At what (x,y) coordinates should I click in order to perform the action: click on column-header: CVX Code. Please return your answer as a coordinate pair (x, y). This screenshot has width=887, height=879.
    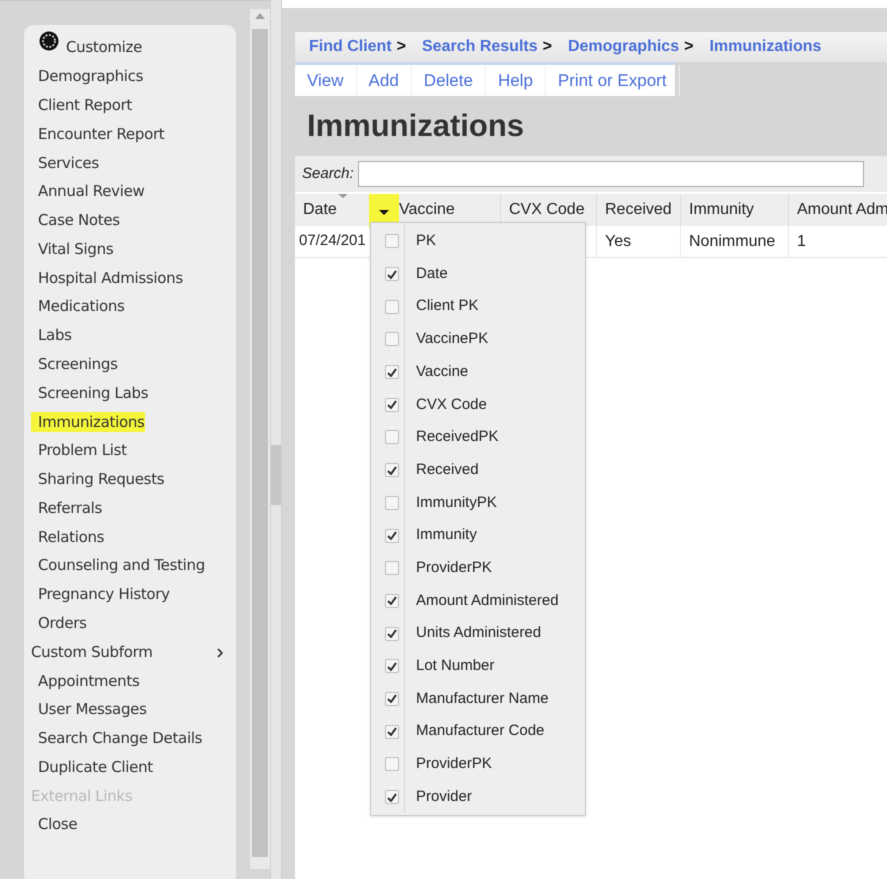
    Looking at the image, I should click on (547, 210).